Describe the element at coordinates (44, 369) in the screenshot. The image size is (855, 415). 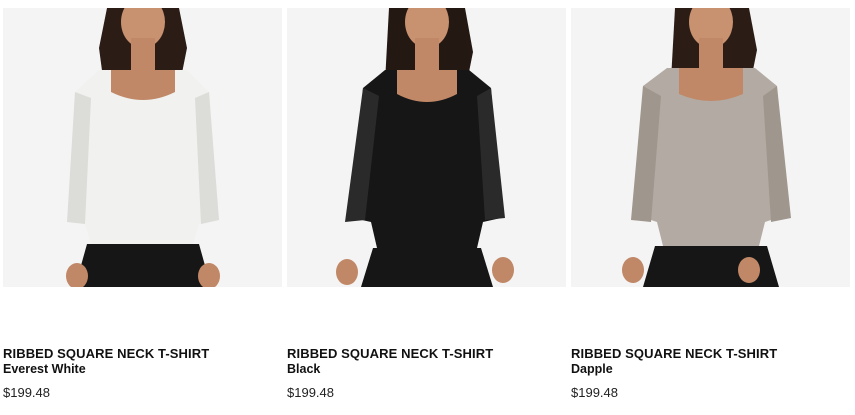
I see `product-color: Everest White` at that location.